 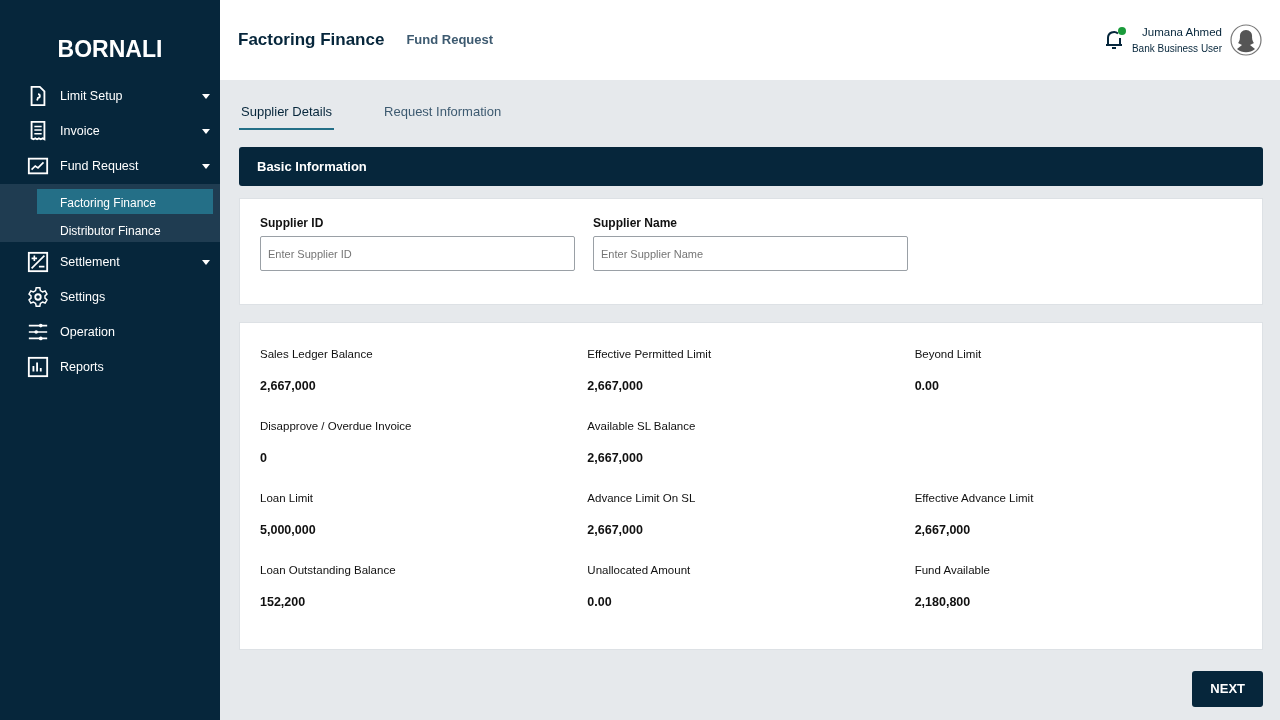 I want to click on summary-value: 5,000,000, so click(x=288, y=531).